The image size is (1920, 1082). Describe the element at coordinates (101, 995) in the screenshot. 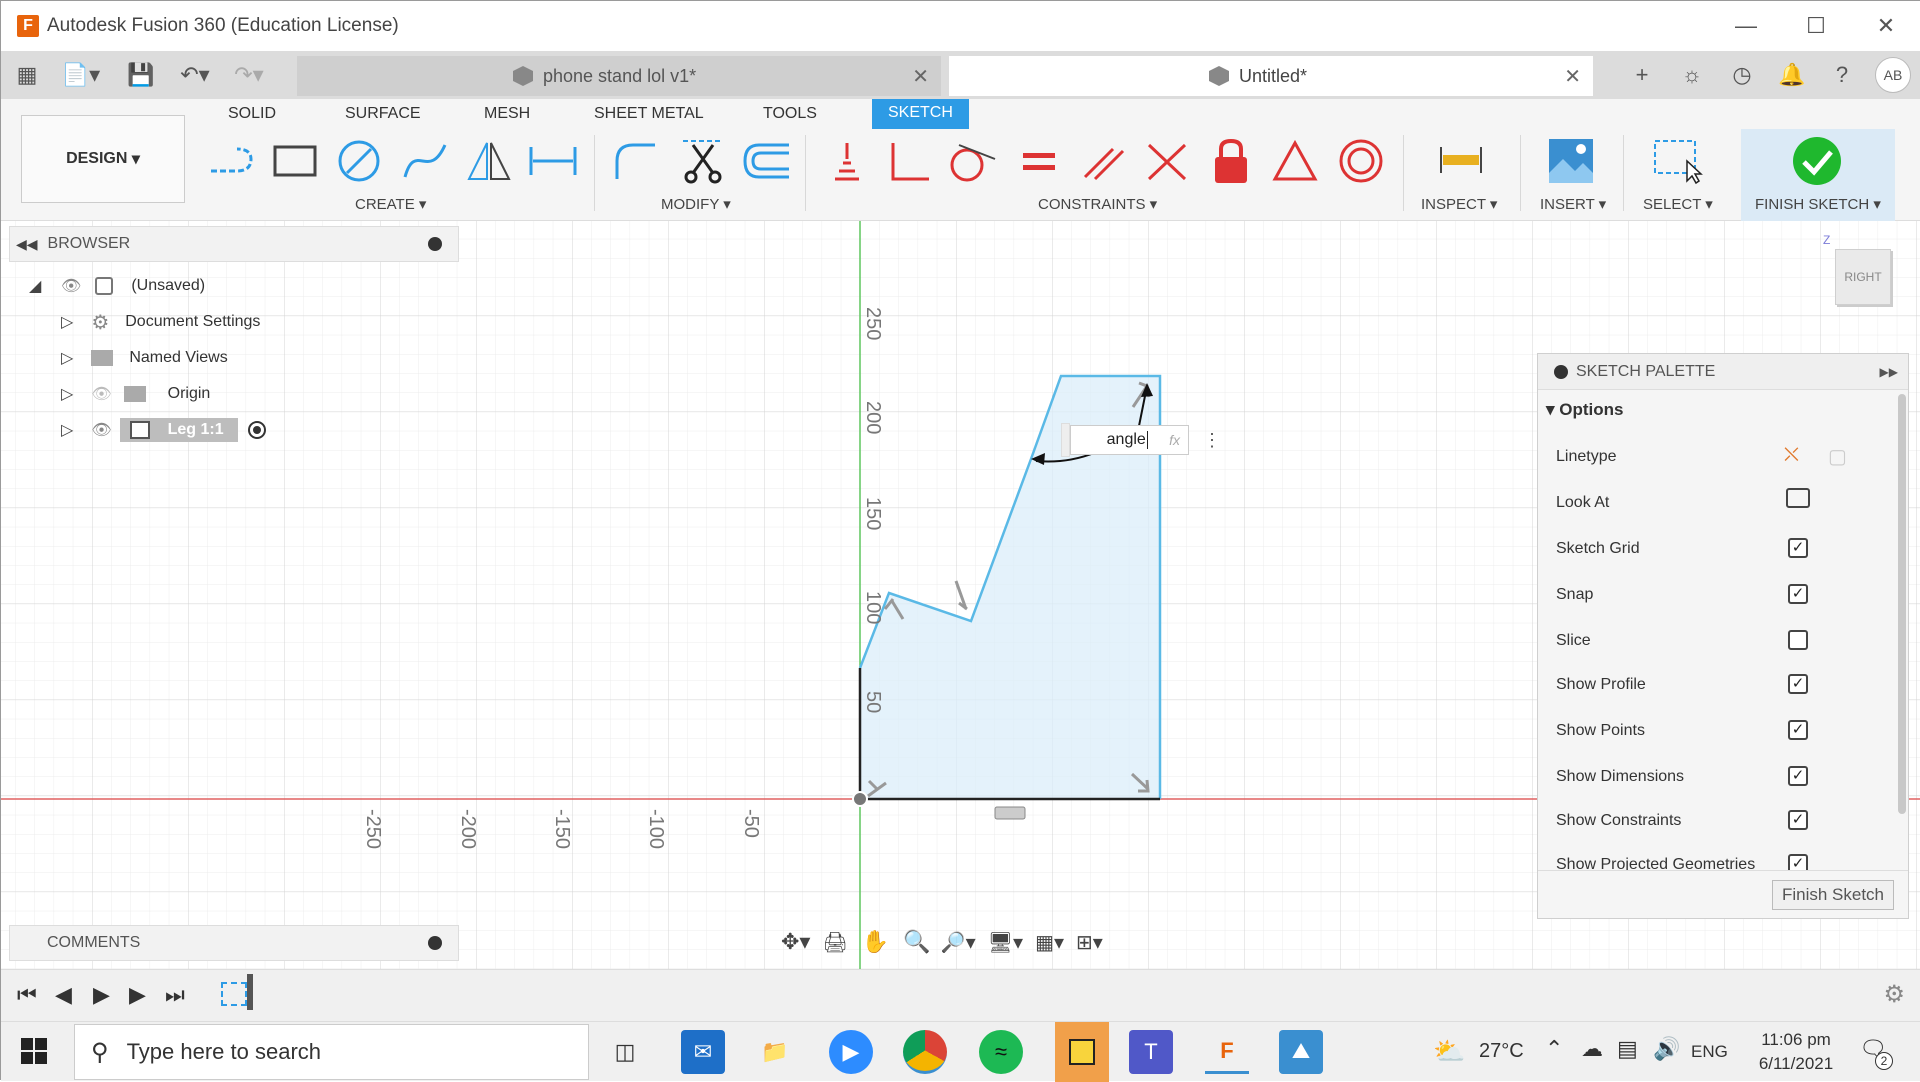

I see `play-icon: ▶` at that location.